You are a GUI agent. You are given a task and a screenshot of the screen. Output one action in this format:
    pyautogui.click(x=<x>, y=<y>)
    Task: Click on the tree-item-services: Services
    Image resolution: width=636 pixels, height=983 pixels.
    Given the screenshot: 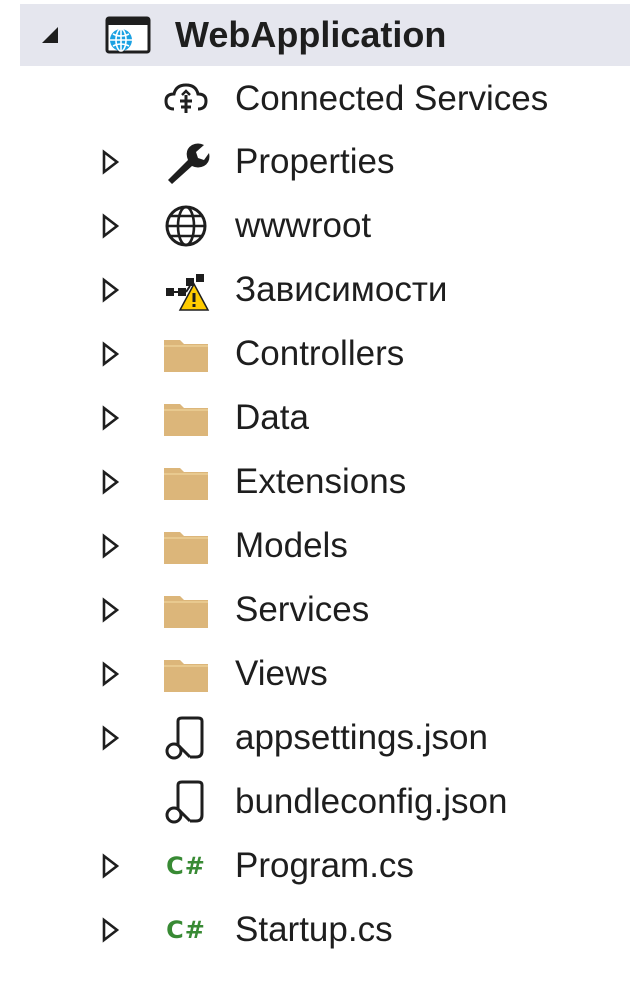 What is the action you would take?
    pyautogui.click(x=325, y=610)
    